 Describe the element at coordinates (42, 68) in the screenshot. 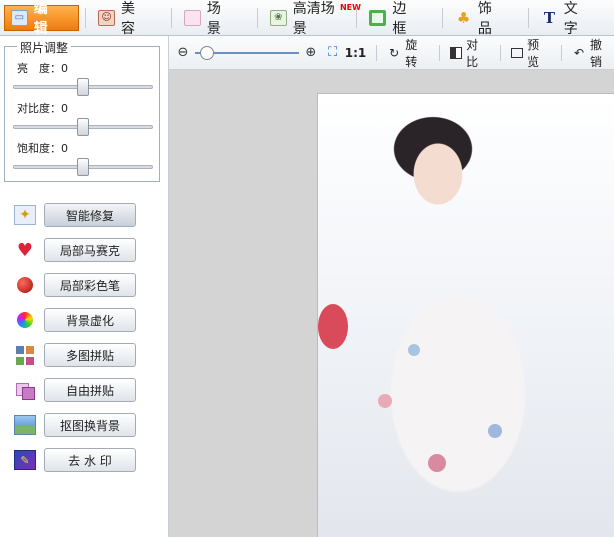

I see `brightness-label: 亮 度：0` at that location.